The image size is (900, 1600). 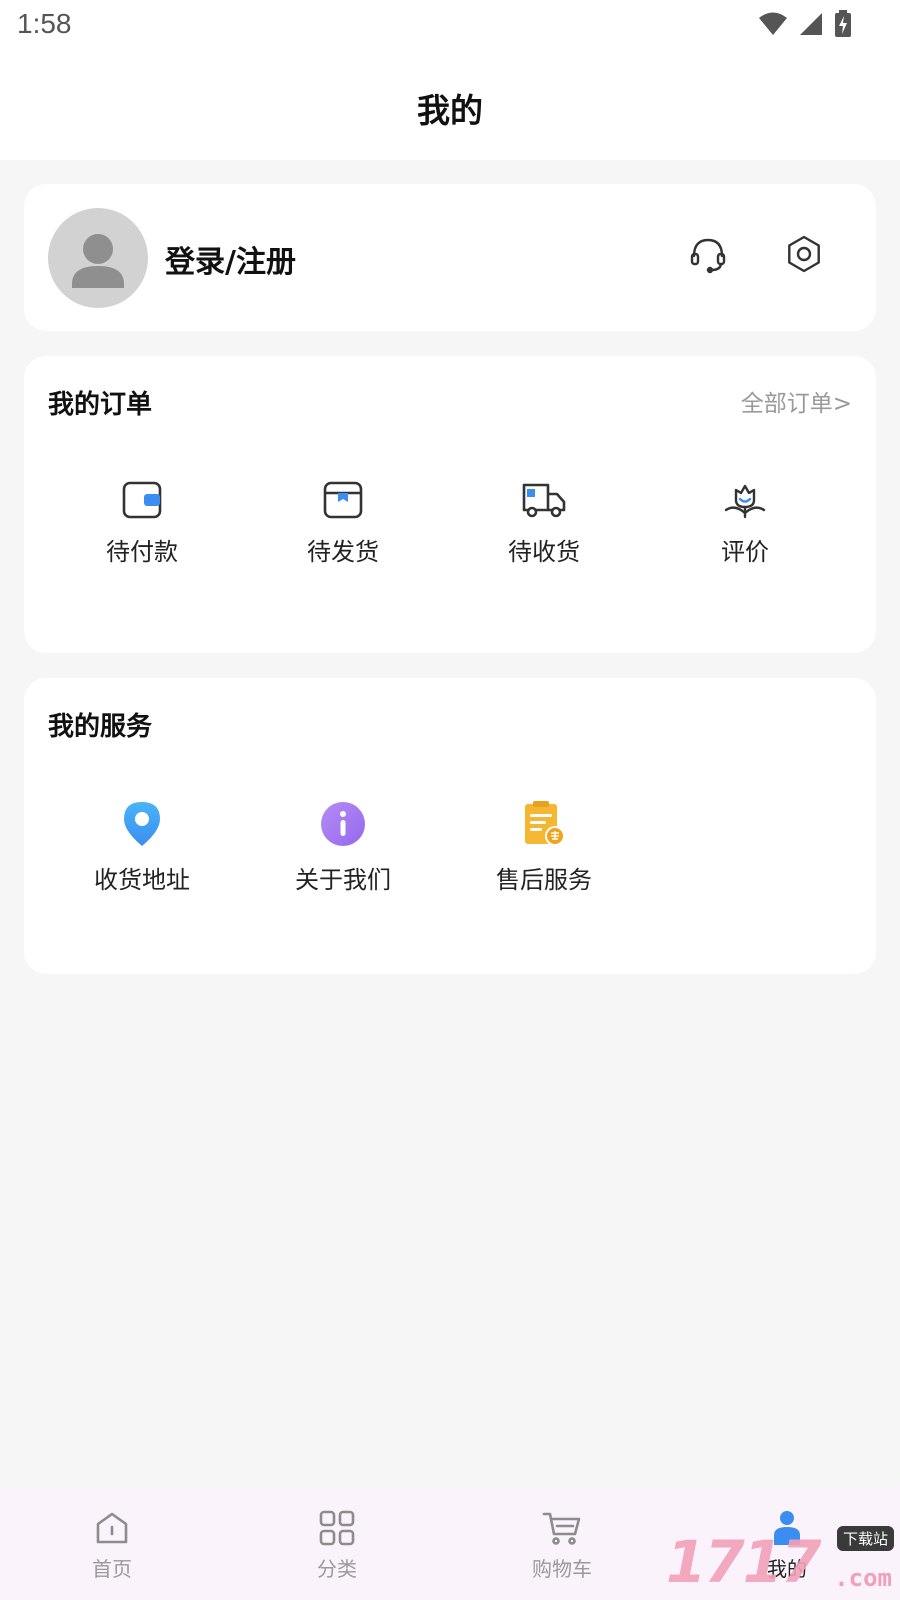 I want to click on page-header: 我的, so click(x=450, y=105).